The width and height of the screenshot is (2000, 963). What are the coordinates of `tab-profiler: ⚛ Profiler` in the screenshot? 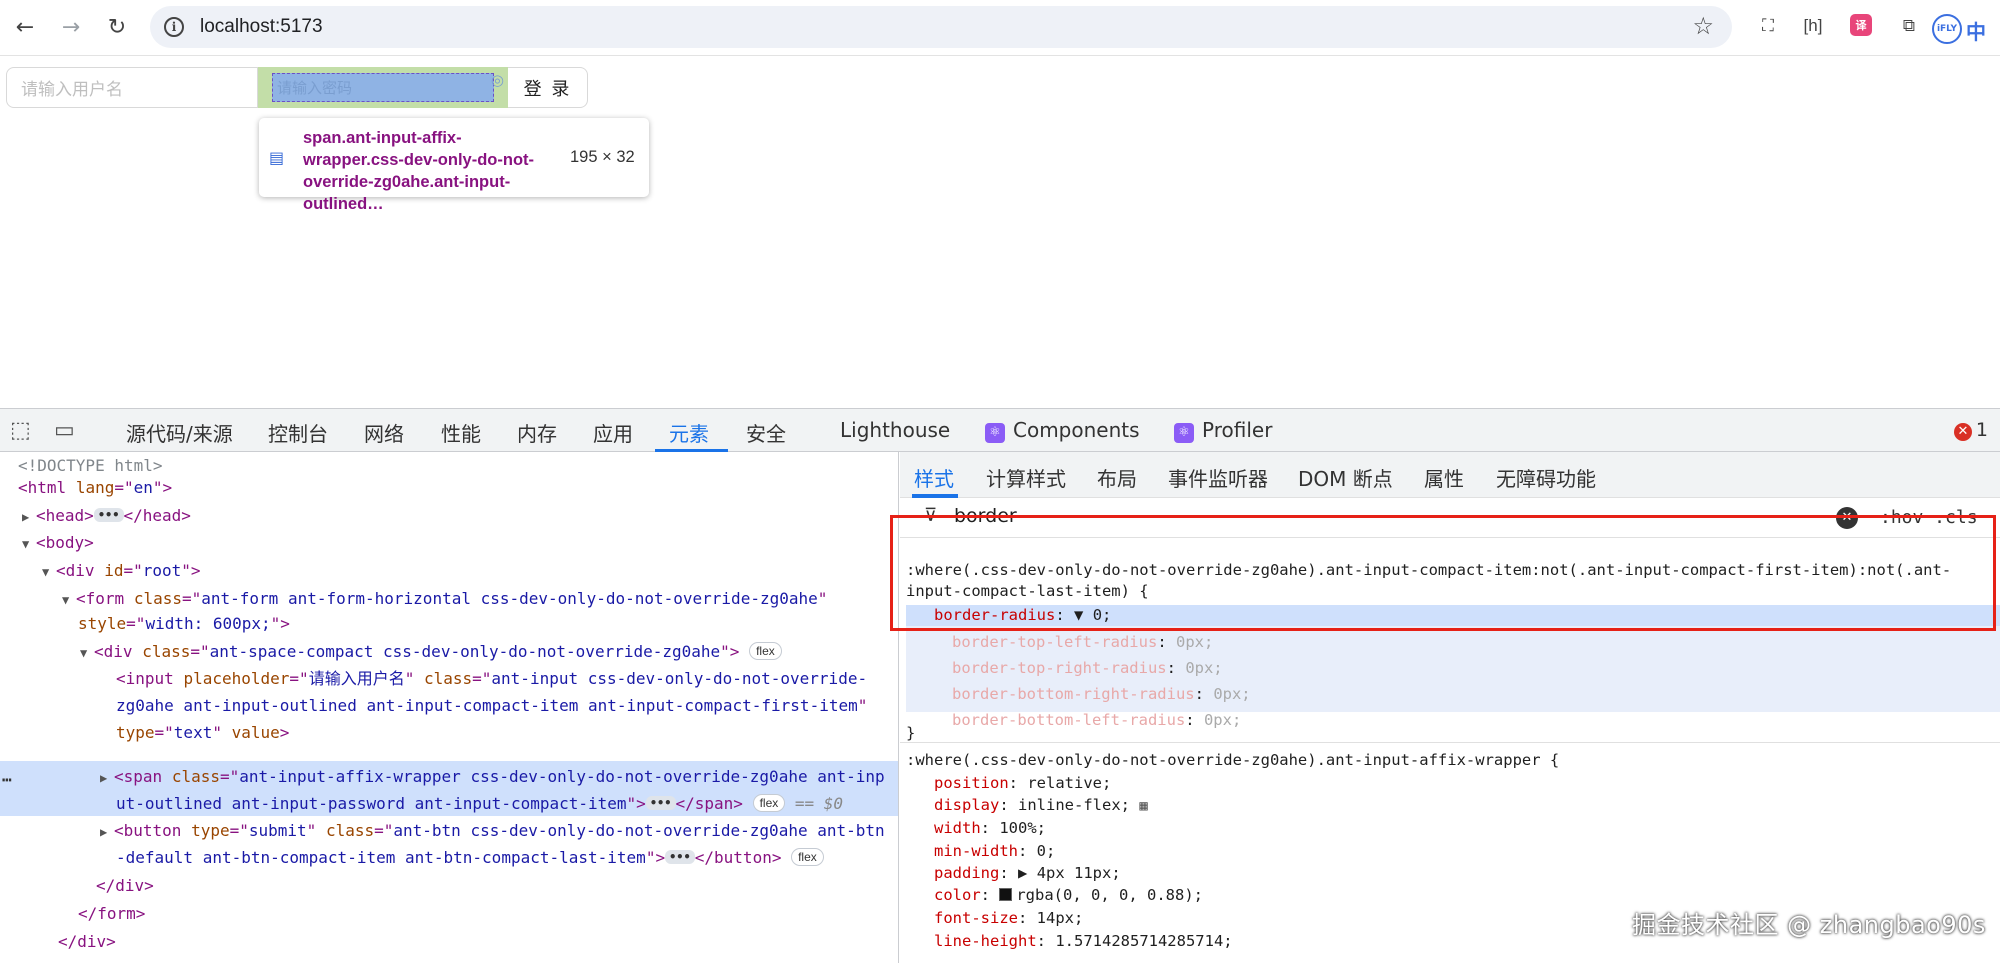 It's located at (1223, 430).